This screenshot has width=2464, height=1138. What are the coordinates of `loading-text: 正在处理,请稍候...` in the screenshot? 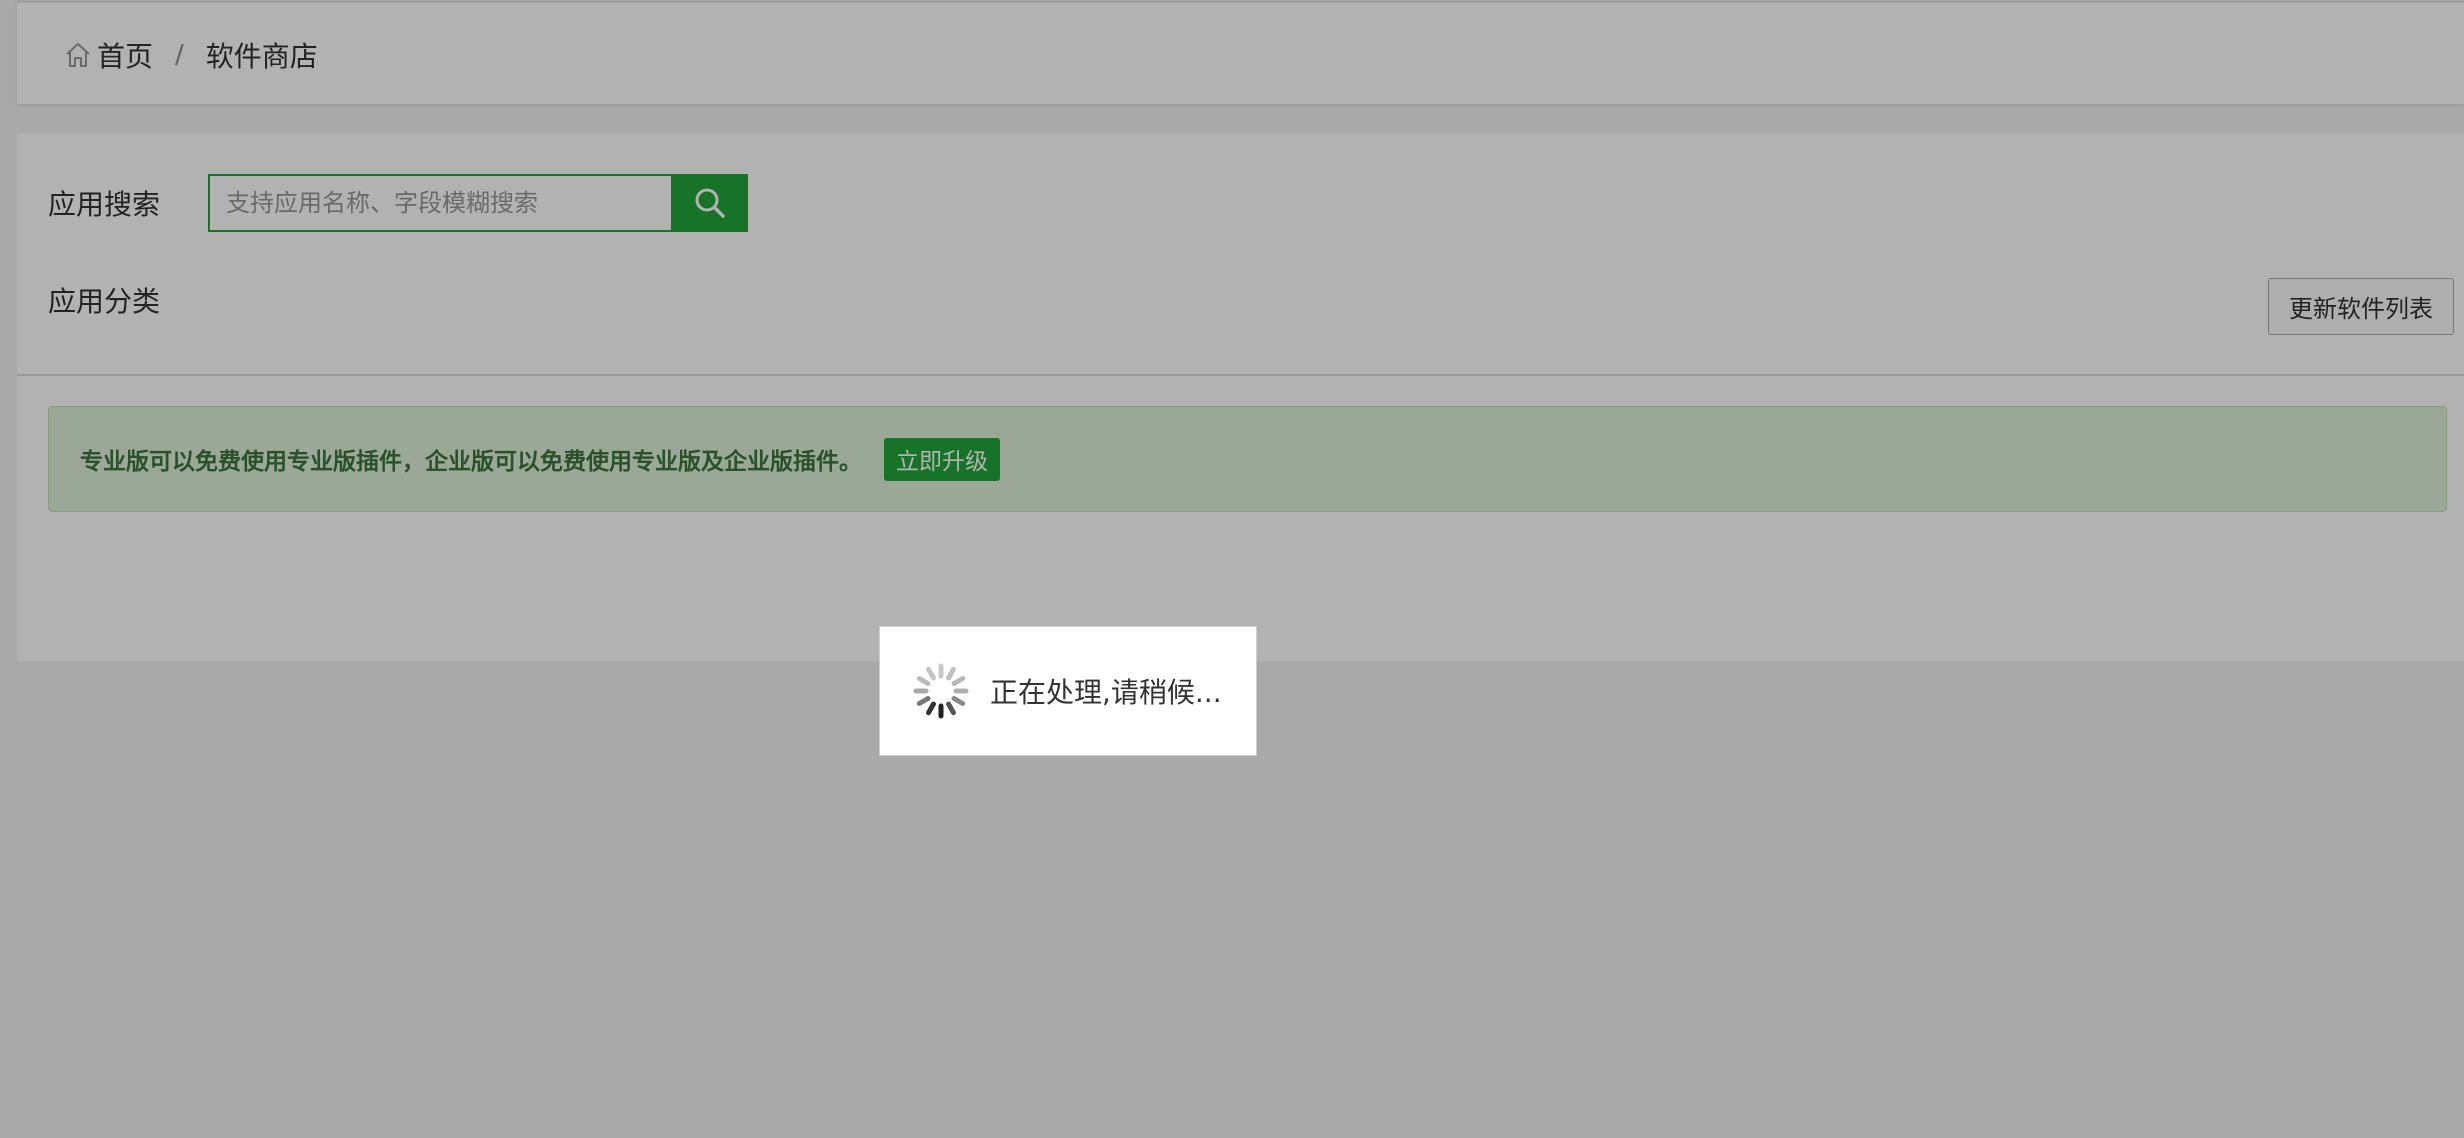 It's located at (1106, 692).